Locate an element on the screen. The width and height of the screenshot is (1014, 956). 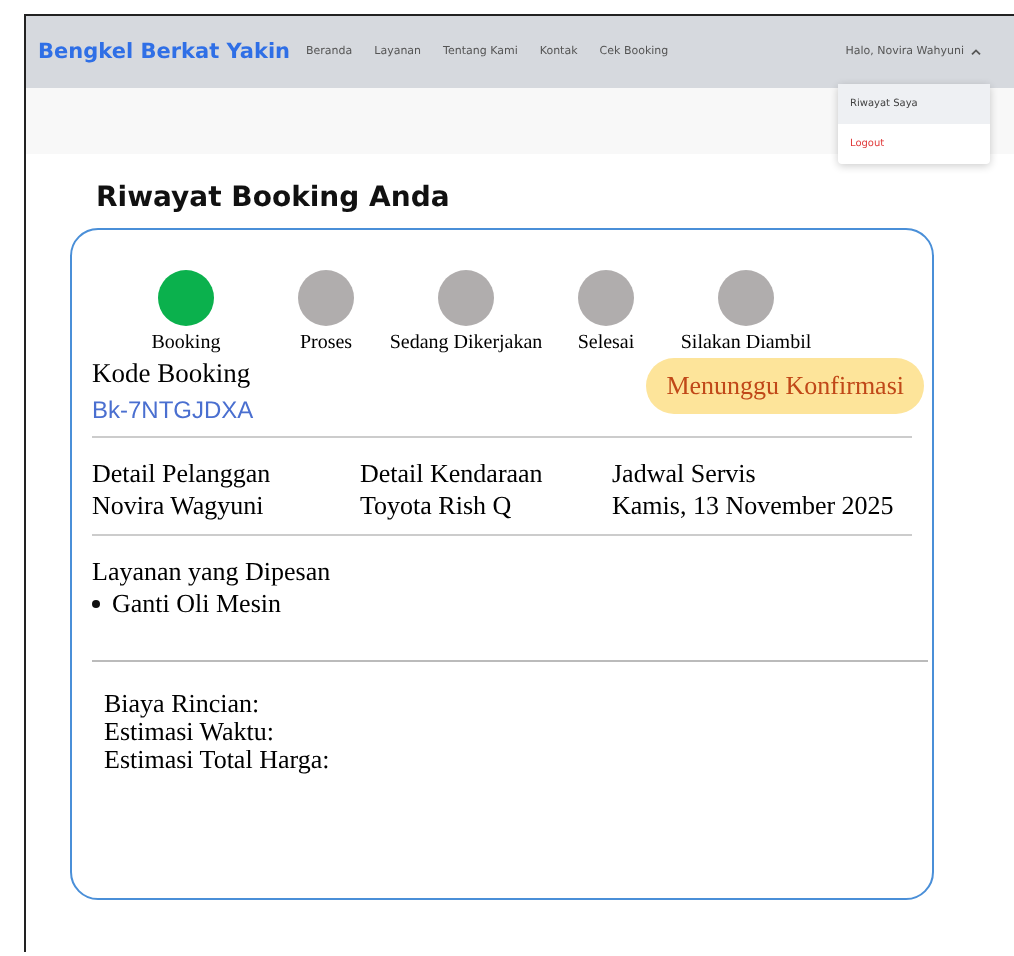
summary-label: Estimasi Total Harga: is located at coordinates (218, 760).